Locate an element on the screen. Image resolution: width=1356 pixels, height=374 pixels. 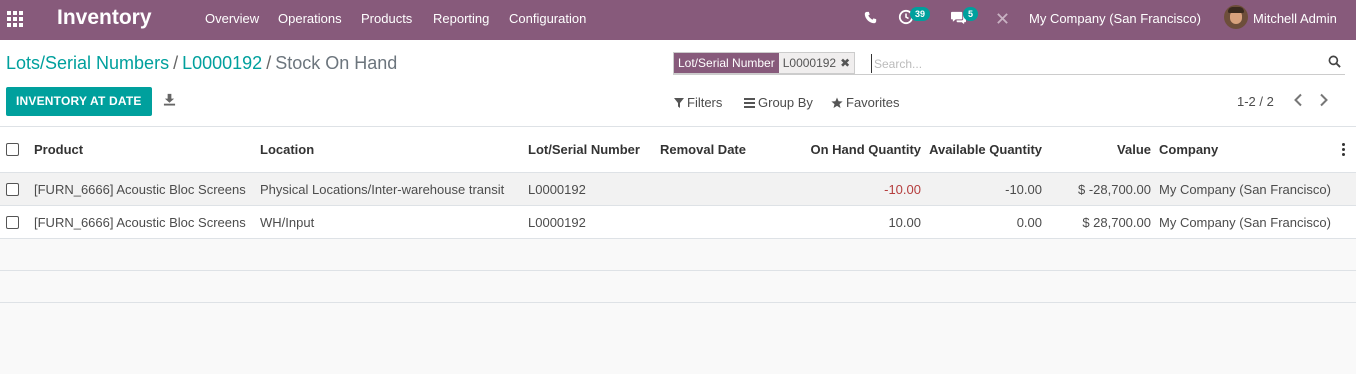
column-header-company: Company is located at coordinates (1188, 149).